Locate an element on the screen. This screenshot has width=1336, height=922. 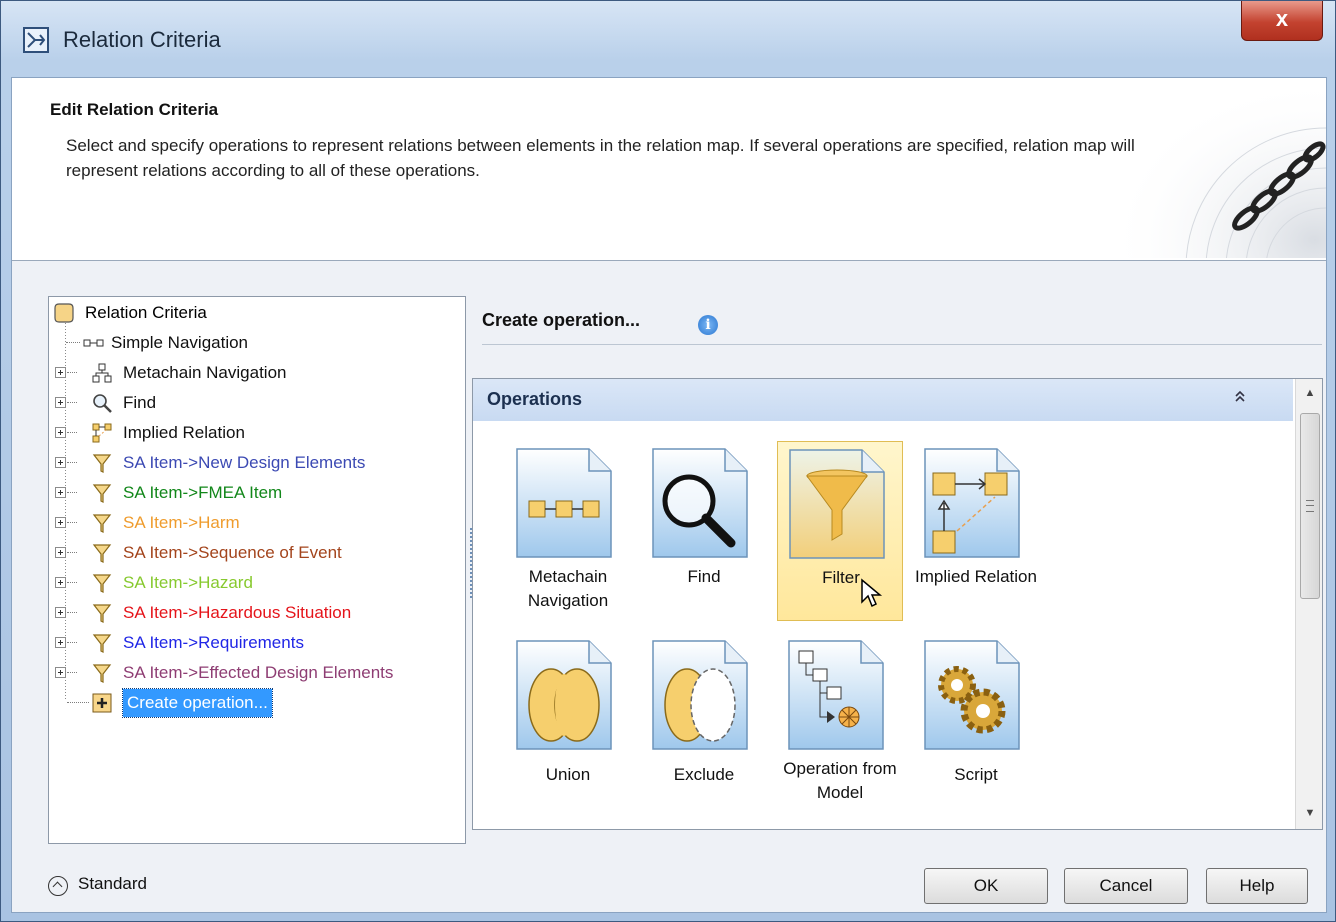
simple-navigation-icon is located at coordinates (94, 343).